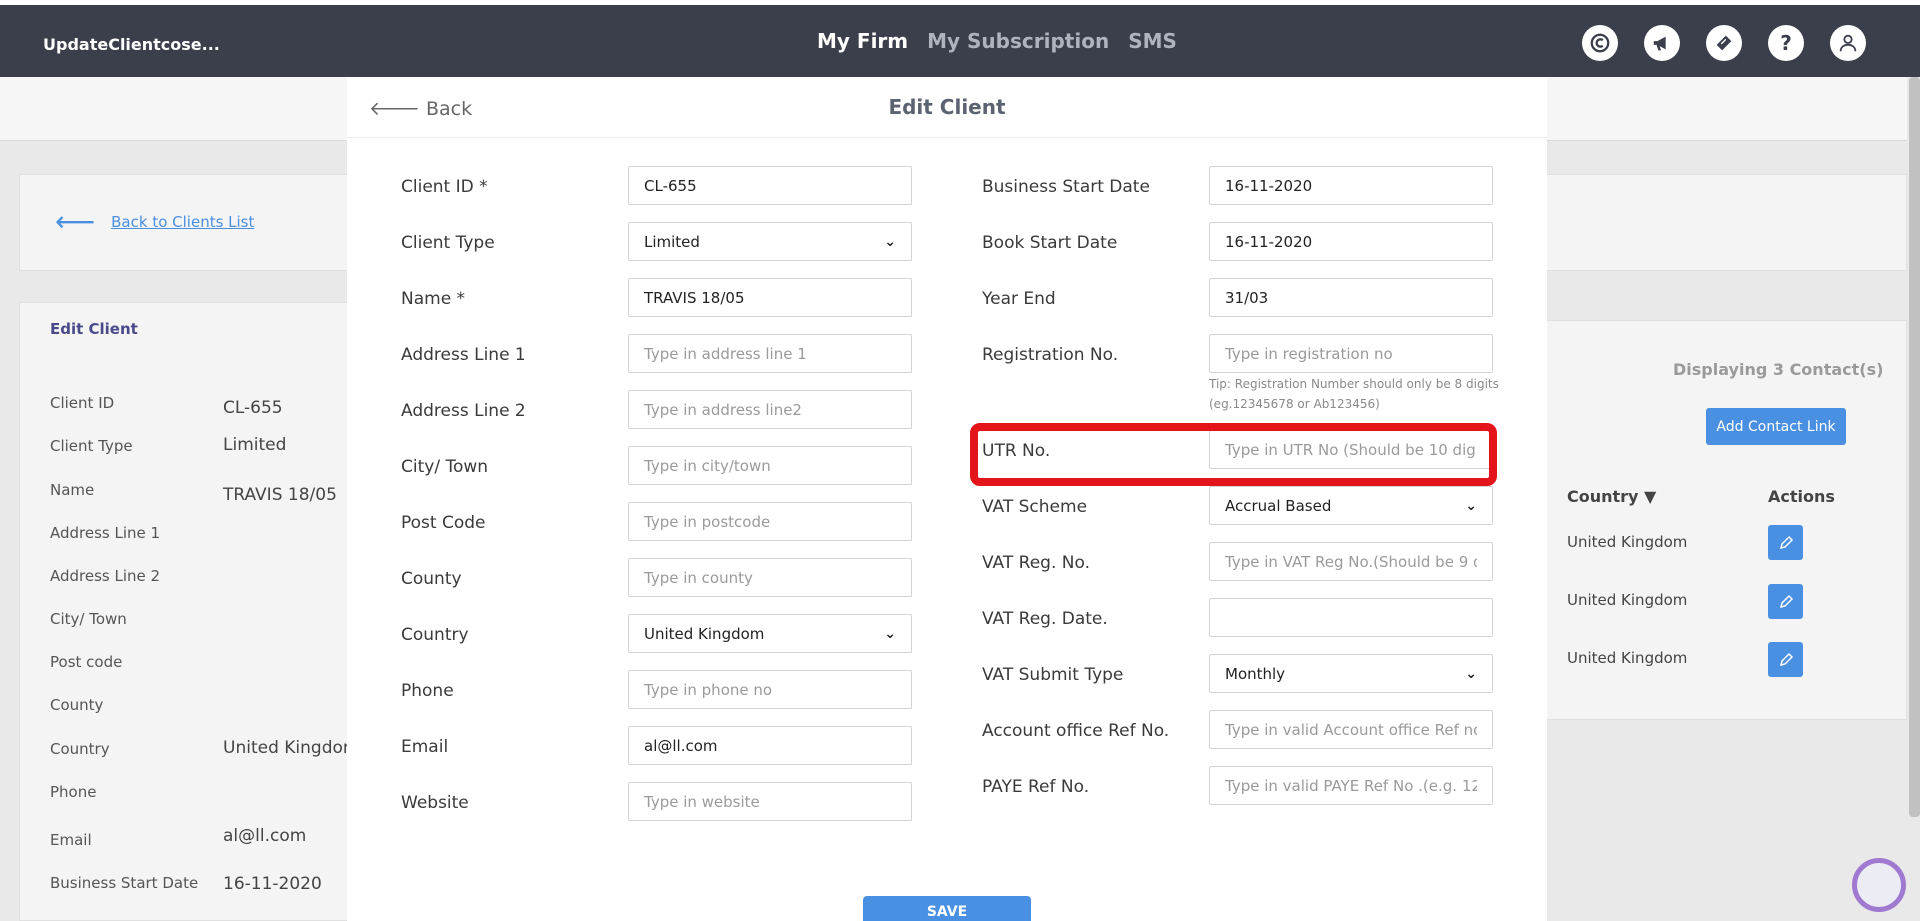 The image size is (1920, 921). Describe the element at coordinates (770, 521) in the screenshot. I see `post-code-input` at that location.